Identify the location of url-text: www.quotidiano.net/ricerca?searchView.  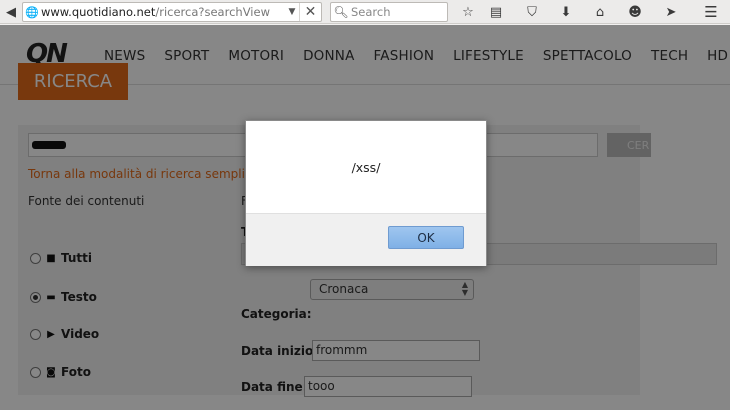
(163, 12).